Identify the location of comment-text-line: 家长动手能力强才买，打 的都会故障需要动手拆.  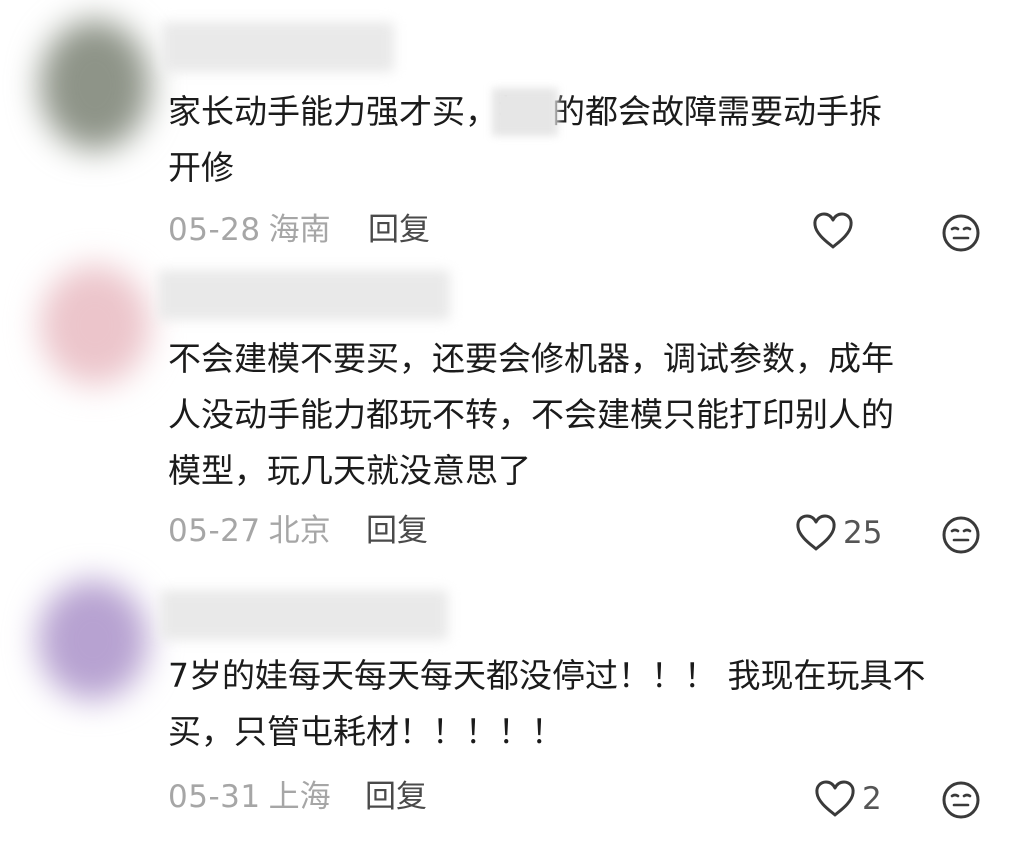
(525, 112).